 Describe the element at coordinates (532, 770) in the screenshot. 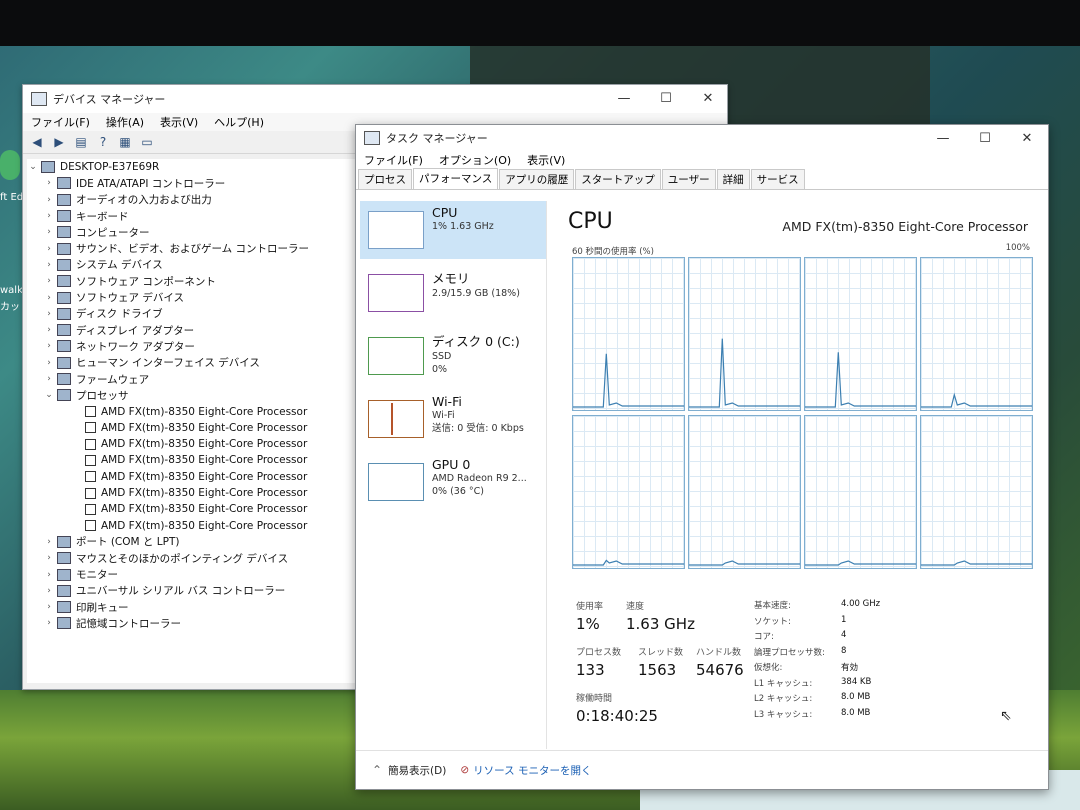

I see `resource-monitor-link: リソース モニターを開く` at that location.